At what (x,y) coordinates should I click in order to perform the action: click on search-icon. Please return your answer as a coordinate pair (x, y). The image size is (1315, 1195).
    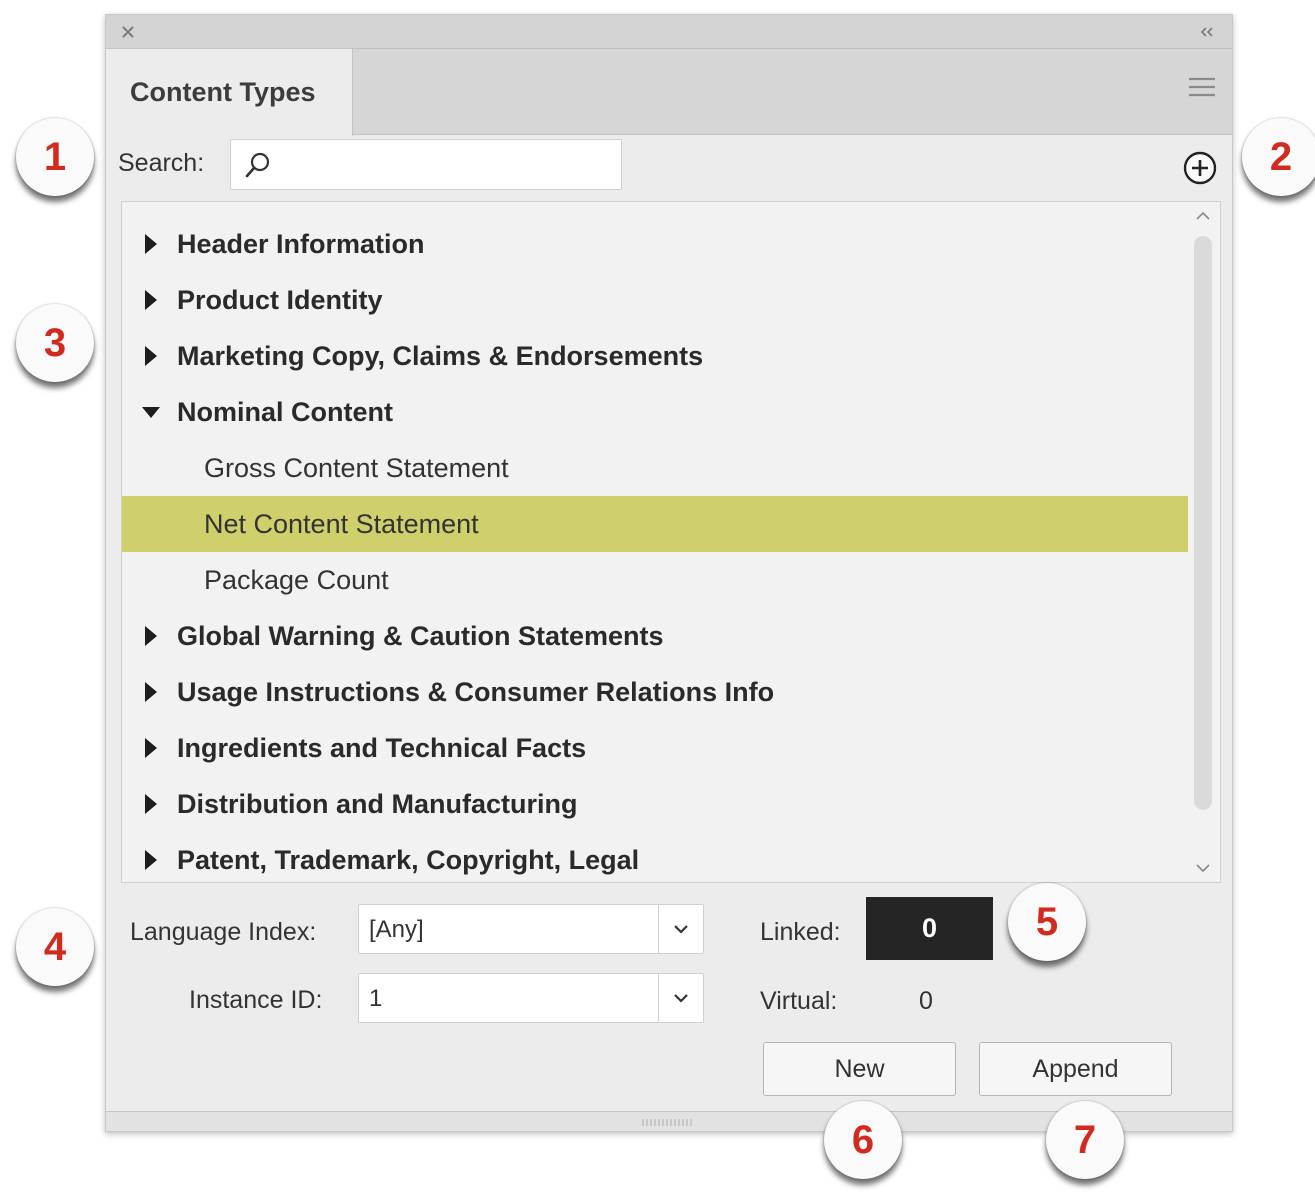
    Looking at the image, I should click on (257, 165).